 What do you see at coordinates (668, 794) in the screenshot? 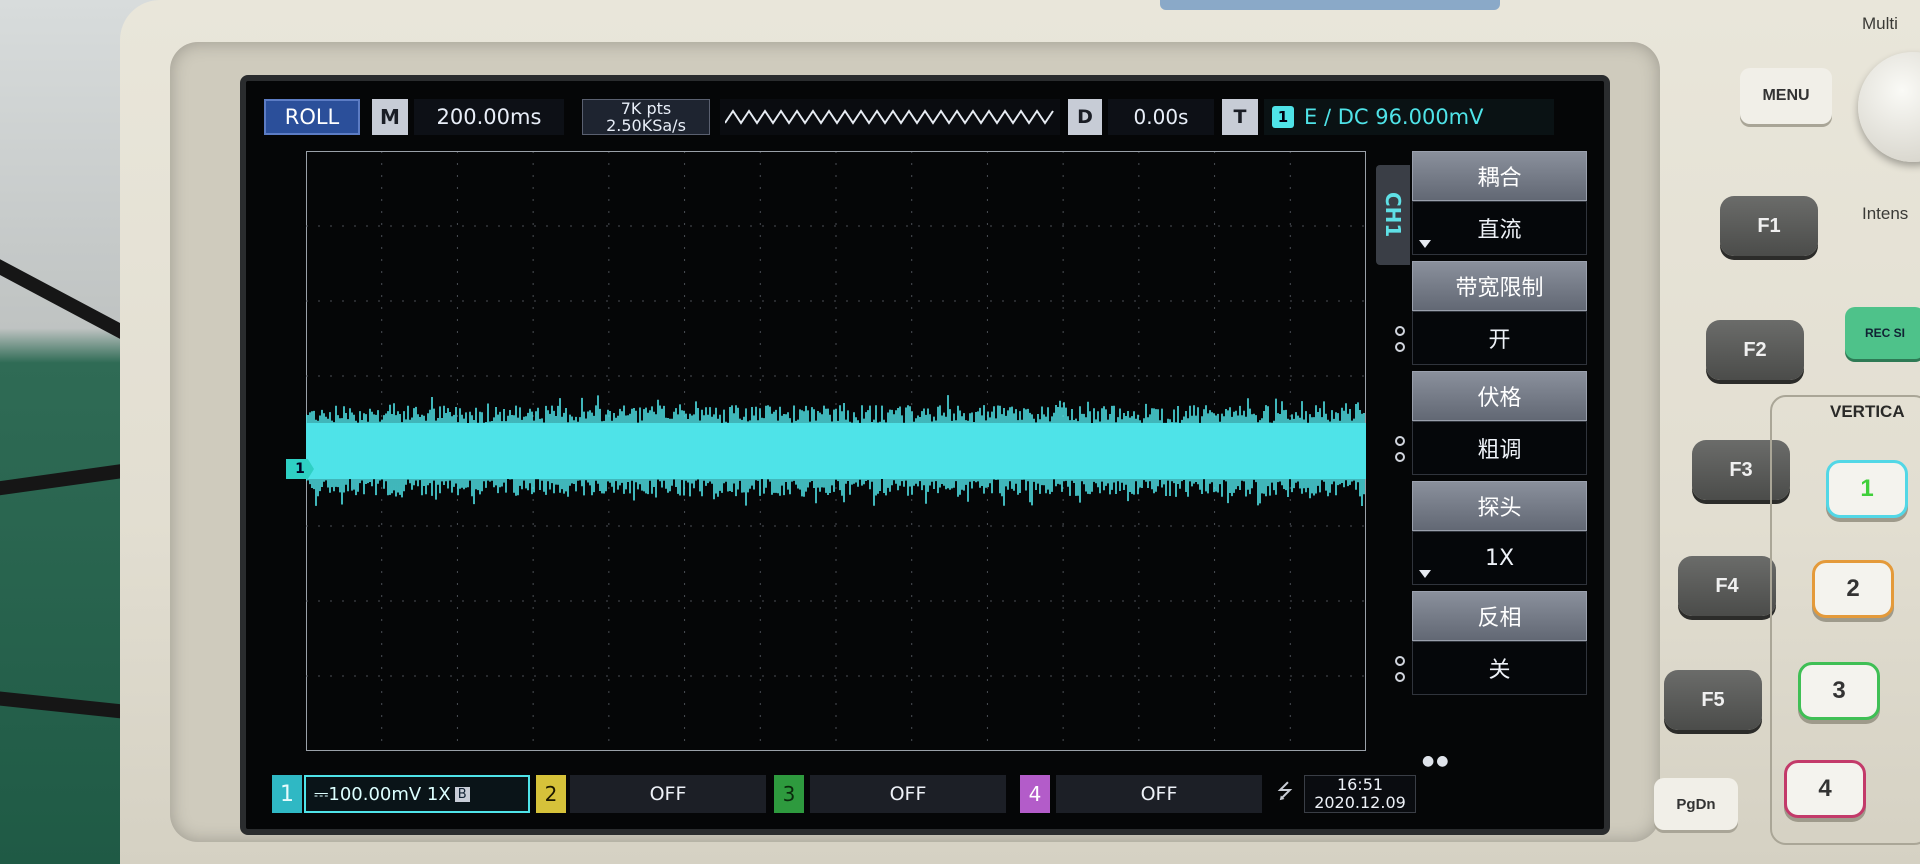
I see `ch2-state: OFF` at bounding box center [668, 794].